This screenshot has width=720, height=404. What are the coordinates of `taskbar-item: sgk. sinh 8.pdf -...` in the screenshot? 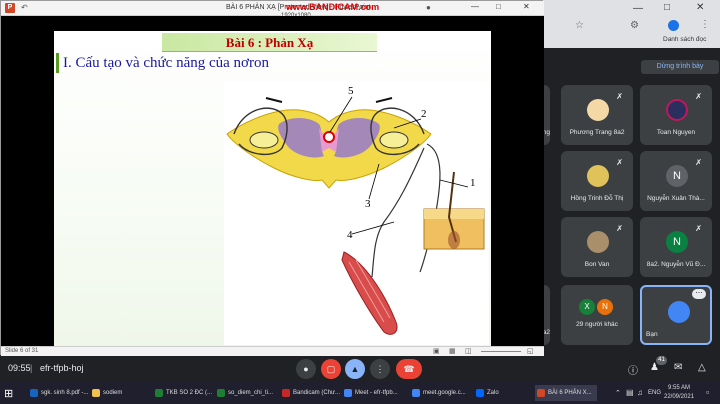 It's located at (58, 393).